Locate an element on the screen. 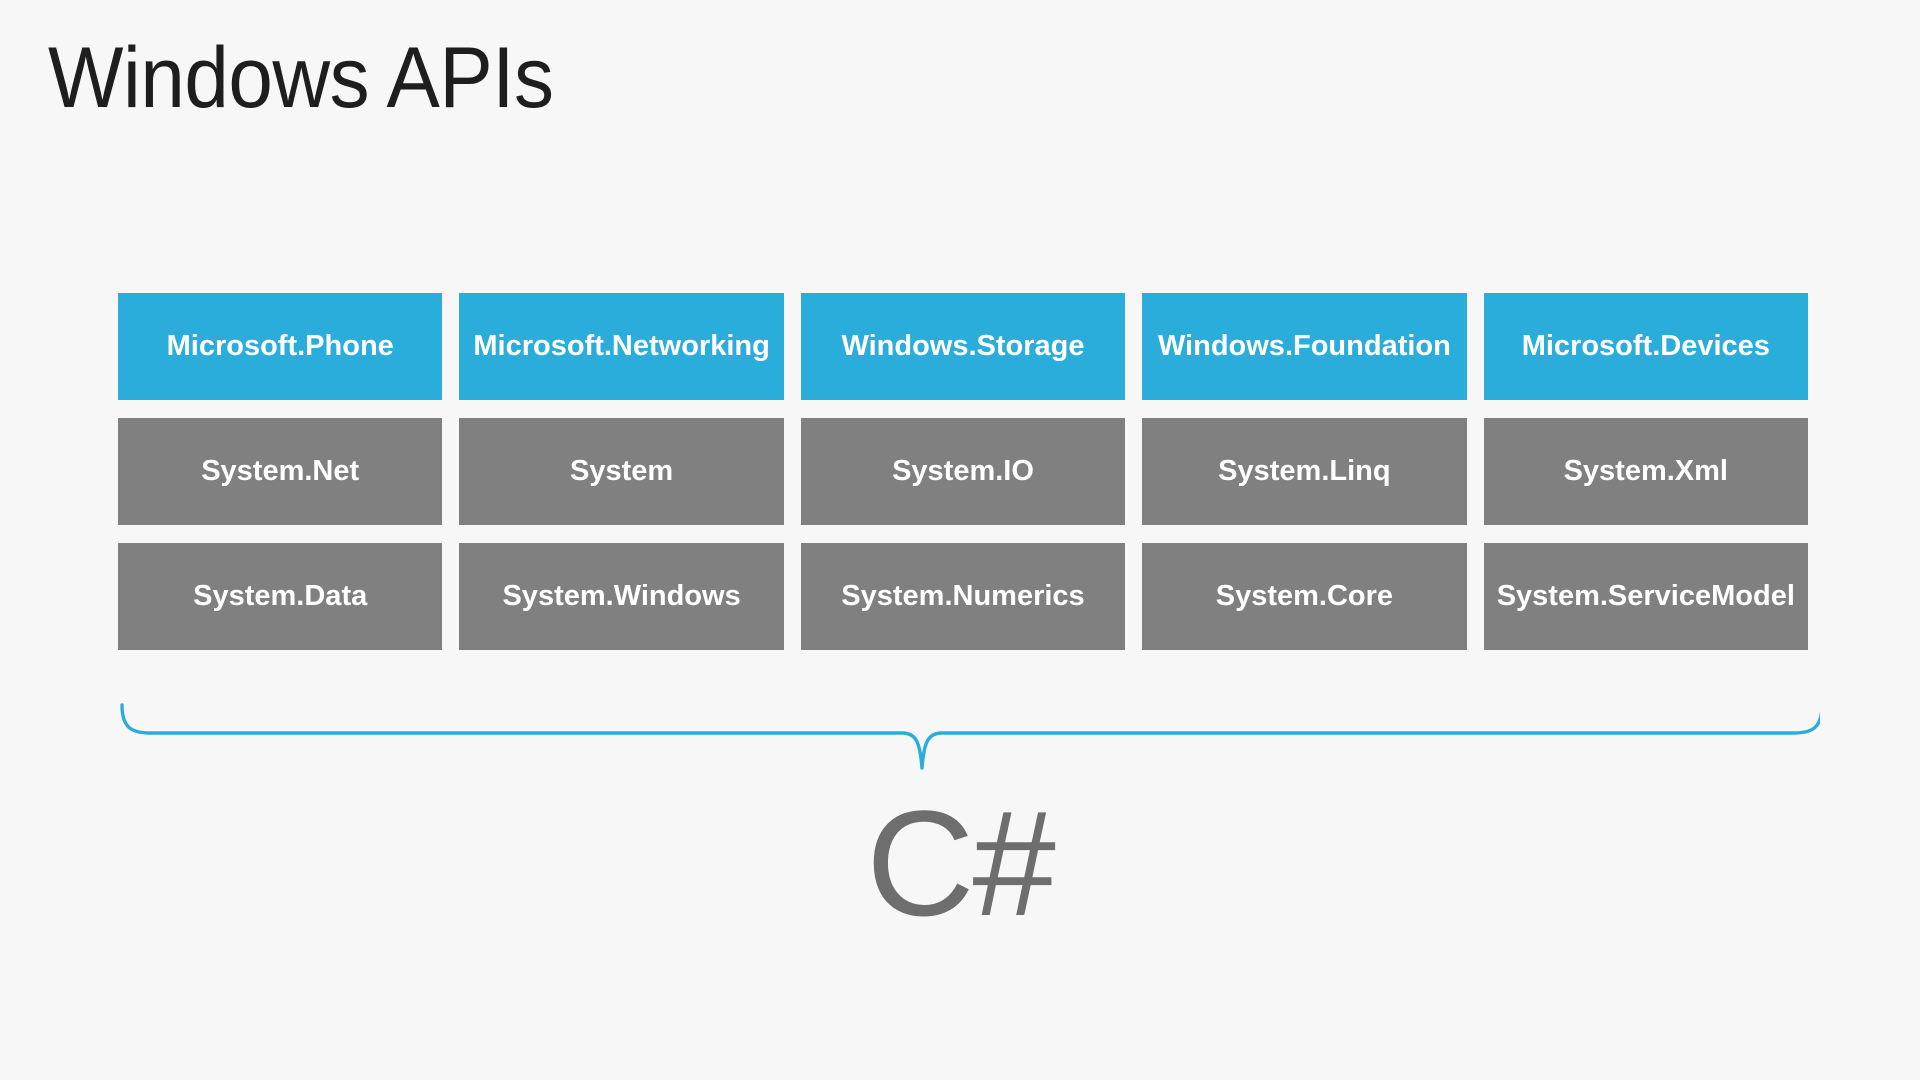 The width and height of the screenshot is (1920, 1080). api-namespace-box: System.Xml is located at coordinates (1645, 471).